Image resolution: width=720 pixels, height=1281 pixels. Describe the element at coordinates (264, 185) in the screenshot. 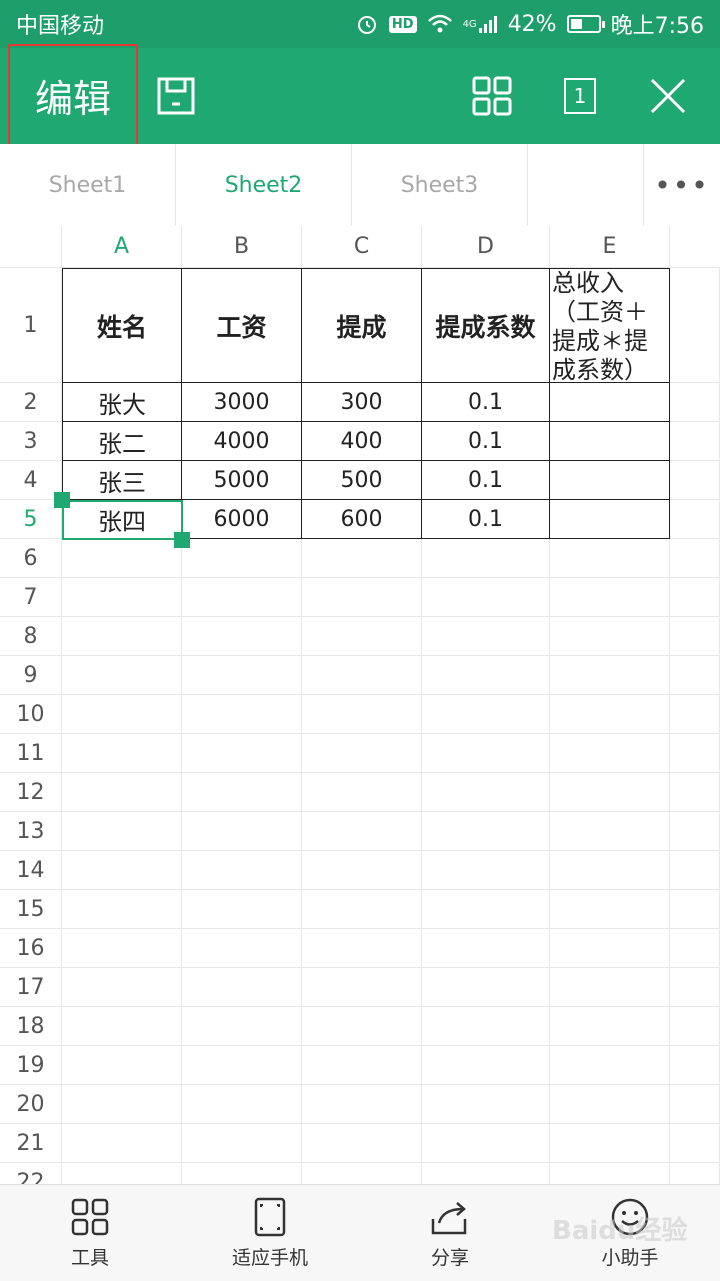

I see `tab-sheet2: Sheet2` at that location.